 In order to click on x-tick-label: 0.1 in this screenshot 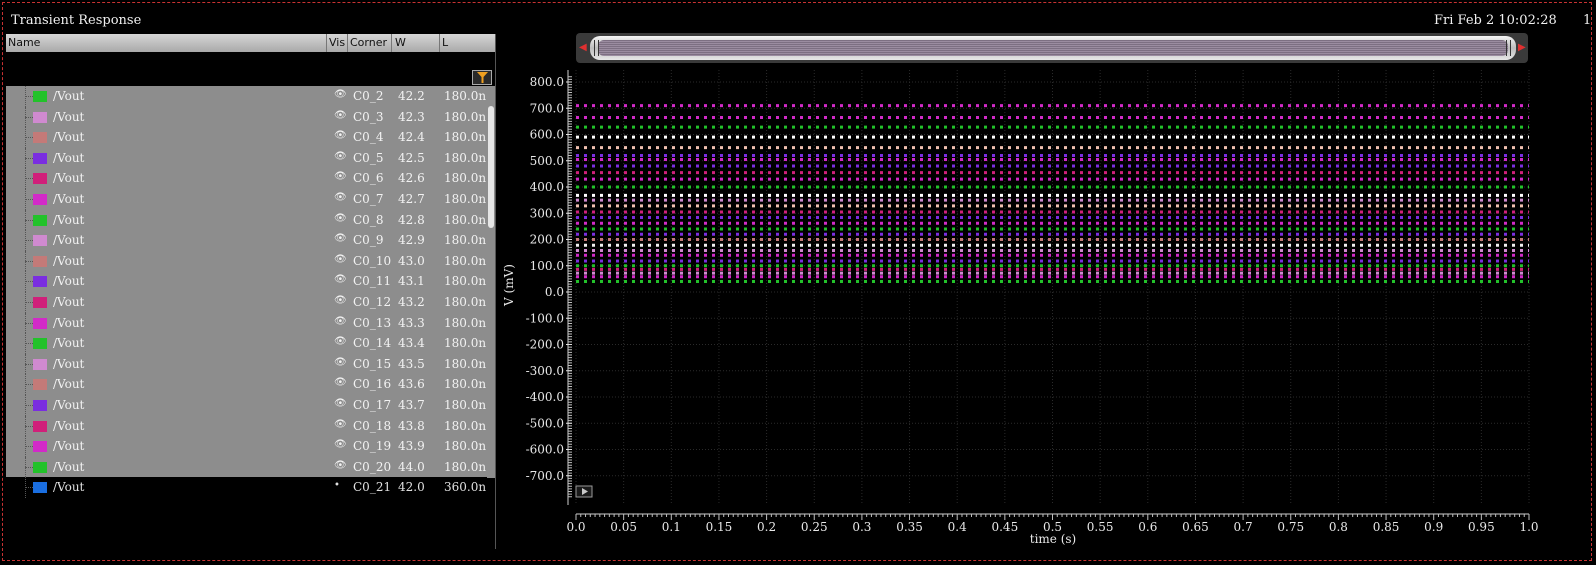, I will do `click(671, 527)`.